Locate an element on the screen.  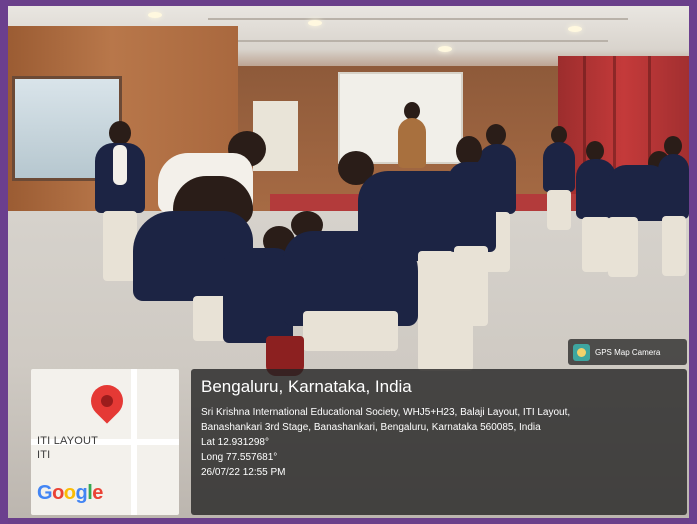
camera-app-icon is located at coordinates (581, 352).